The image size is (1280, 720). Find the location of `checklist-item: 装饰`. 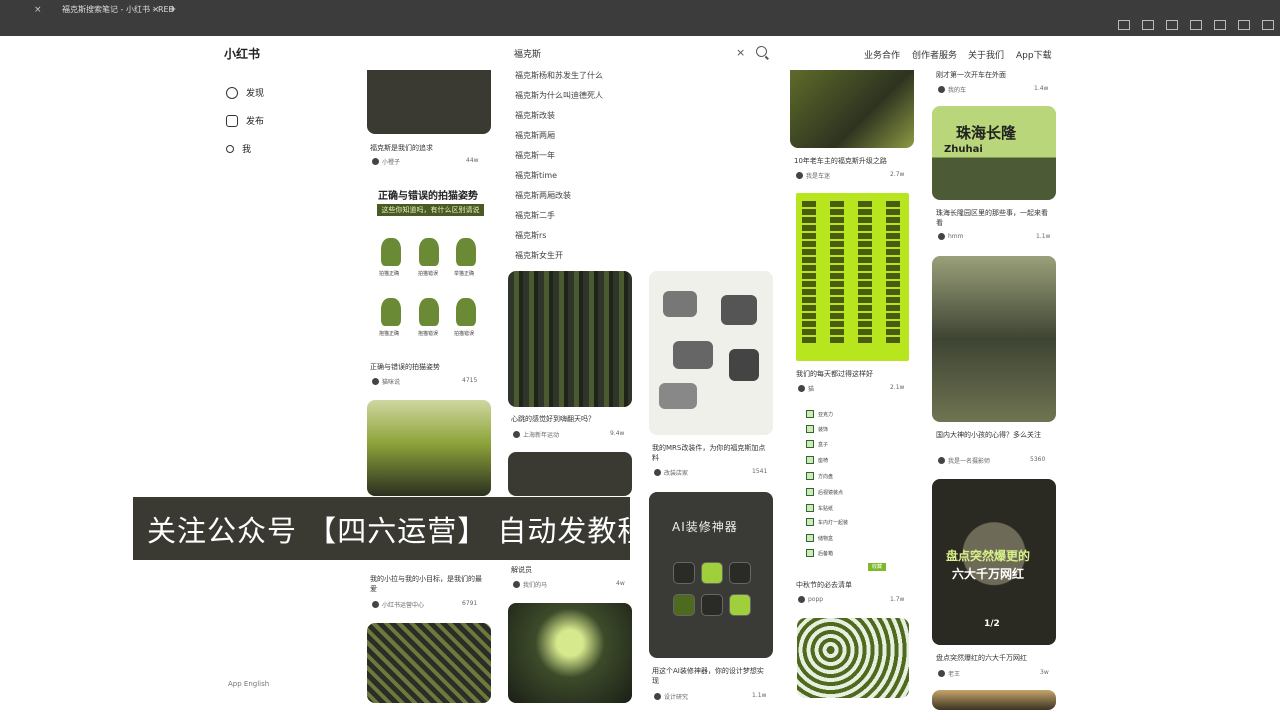

checklist-item: 装饰 is located at coordinates (817, 429).